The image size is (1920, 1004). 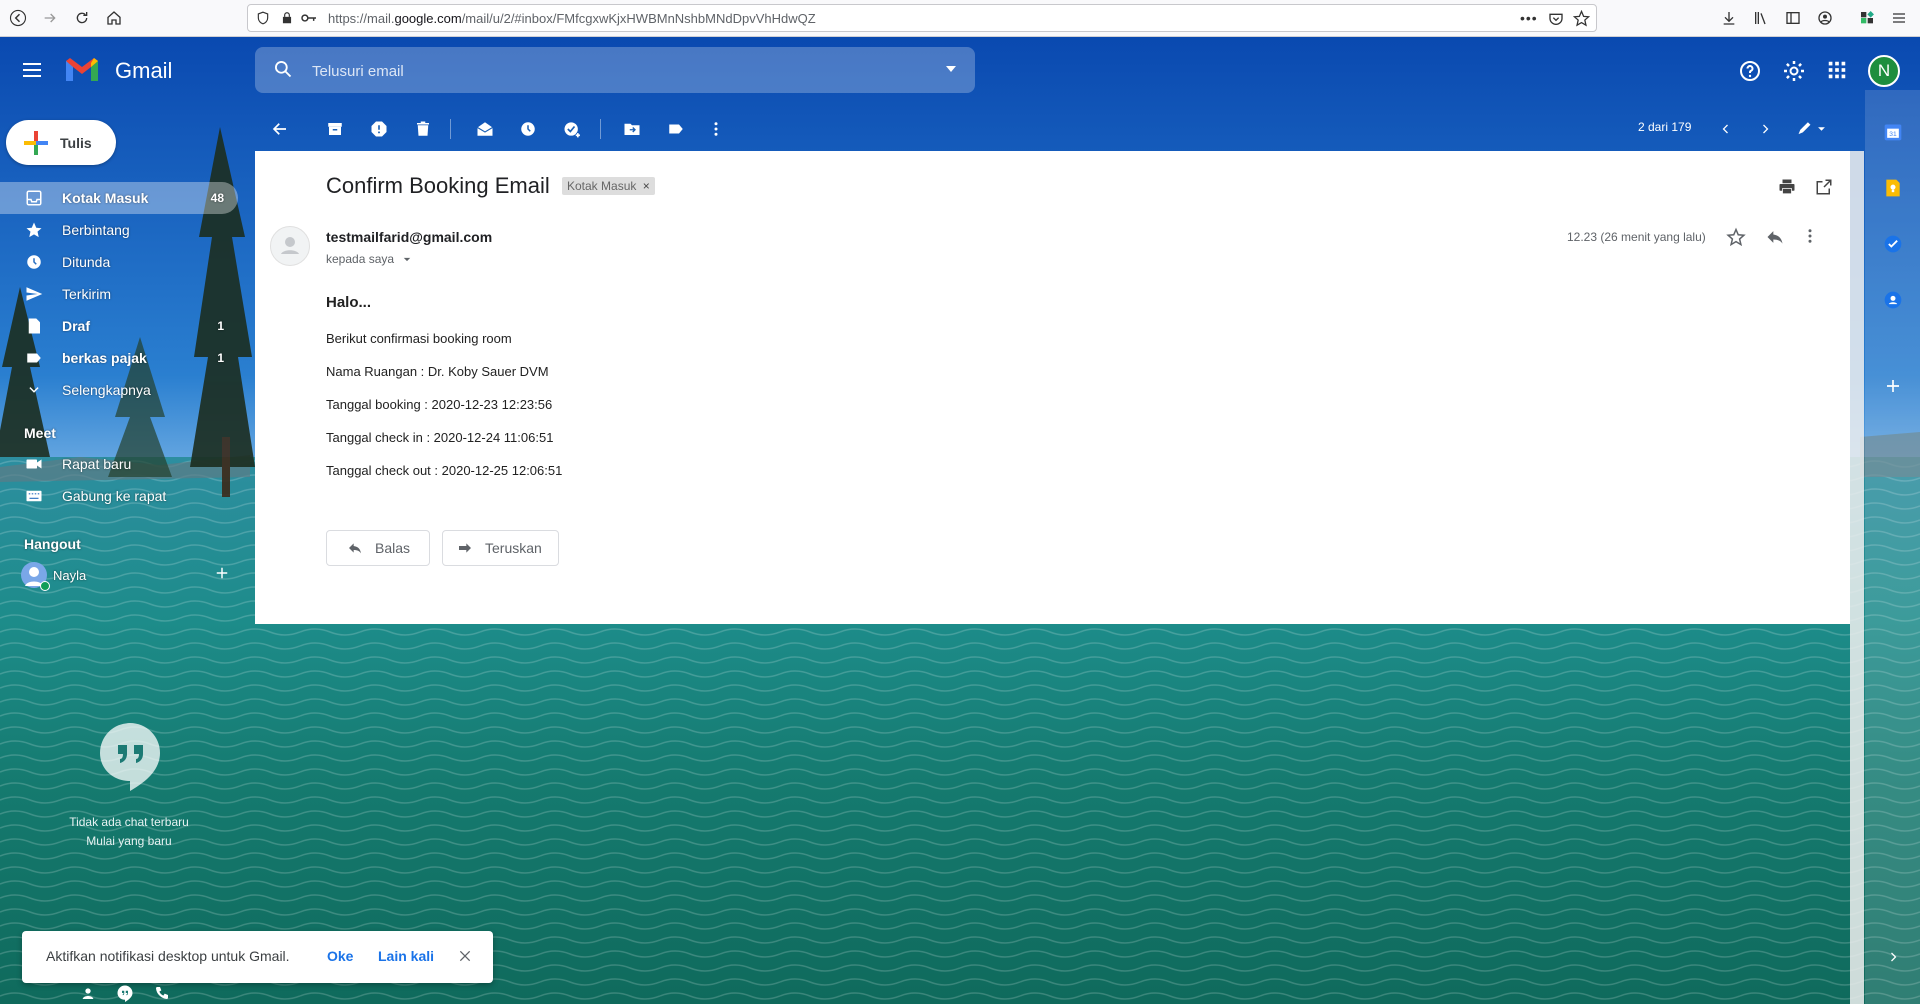 What do you see at coordinates (1893, 386) in the screenshot?
I see `get-addons-plus-icon` at bounding box center [1893, 386].